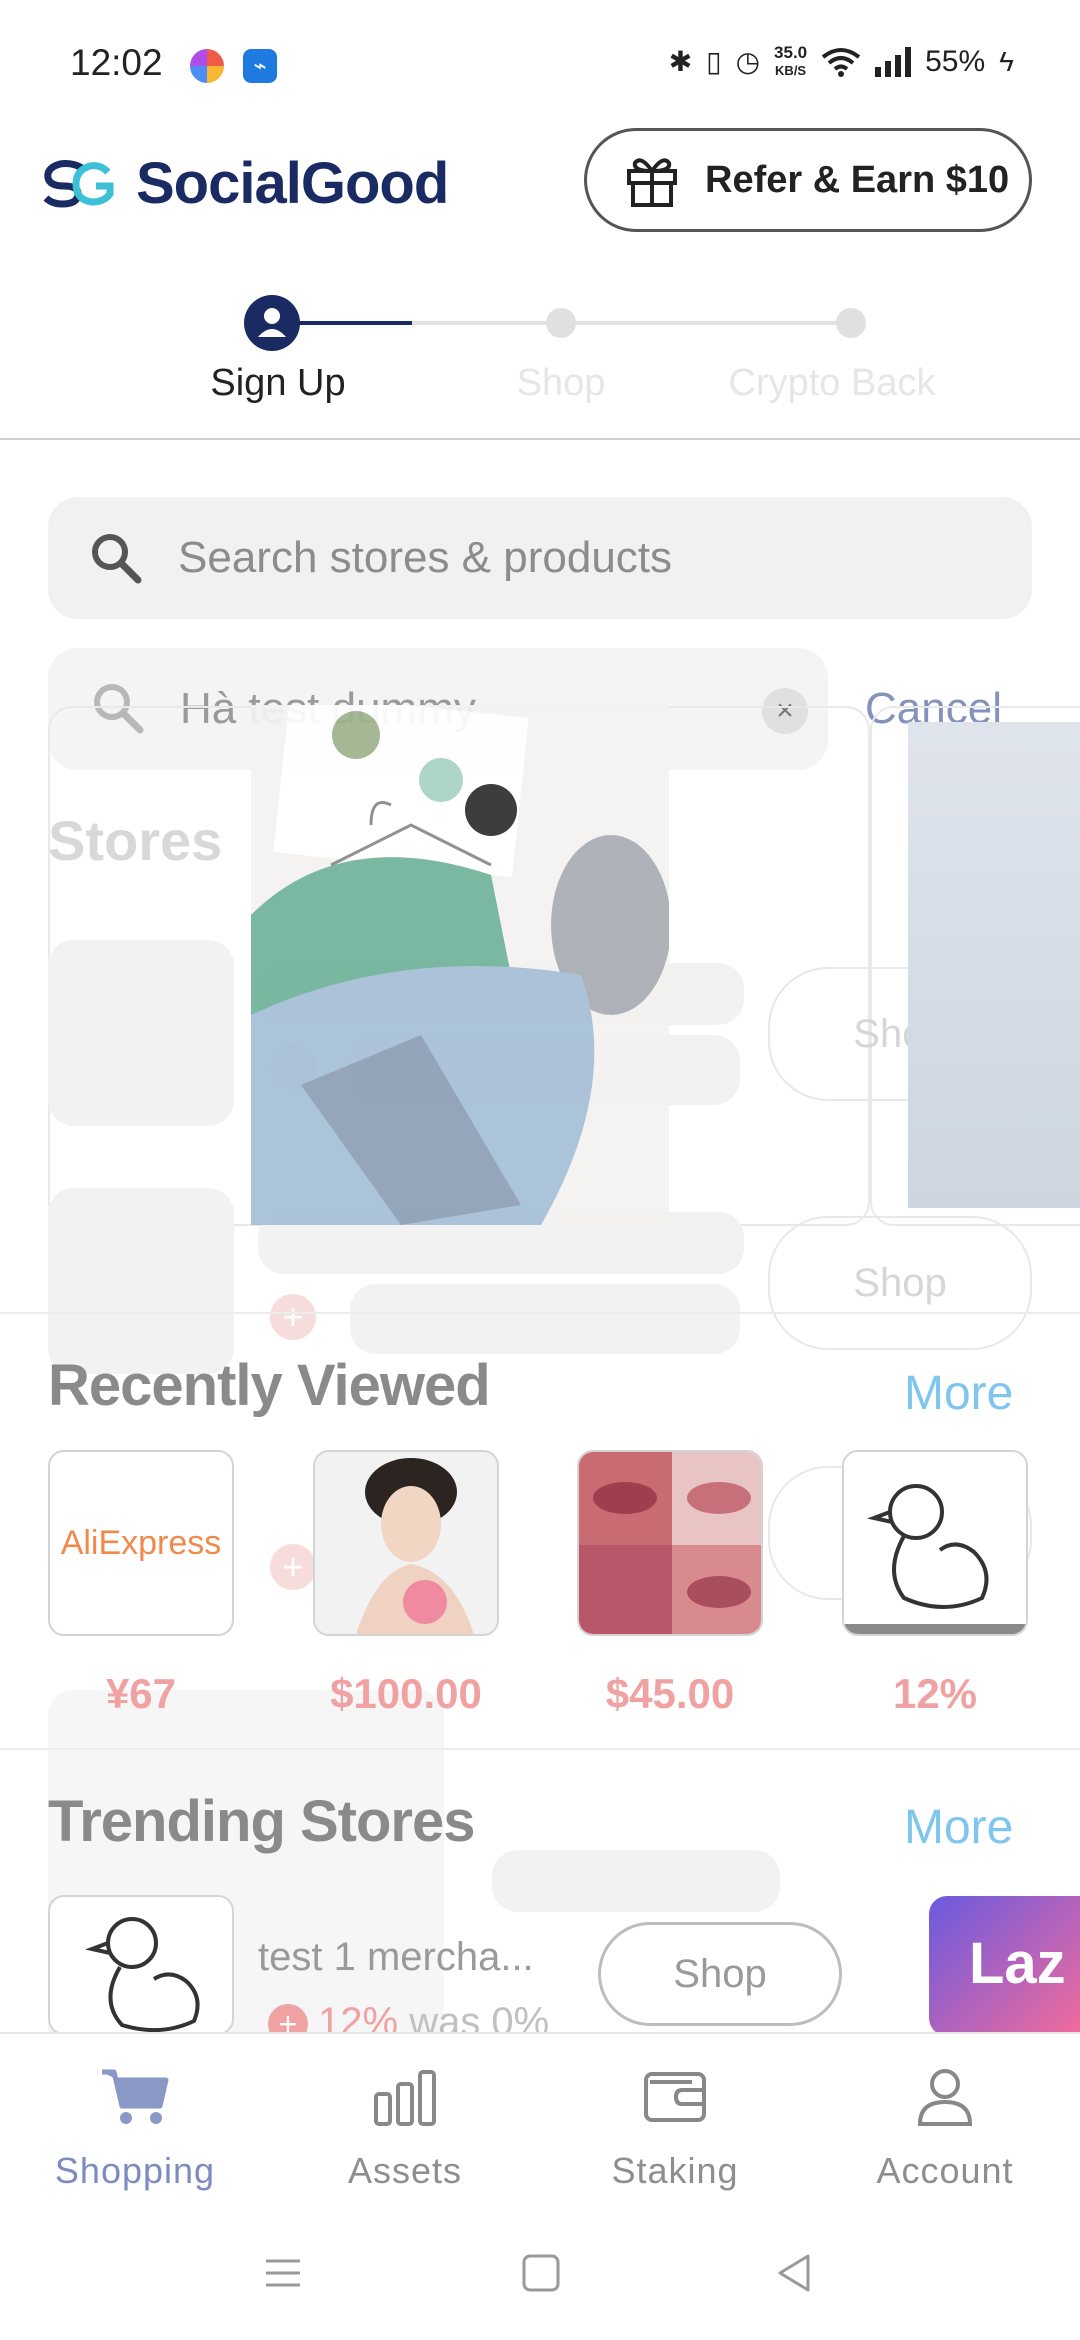  I want to click on trending-store-thumb, so click(141, 1965).